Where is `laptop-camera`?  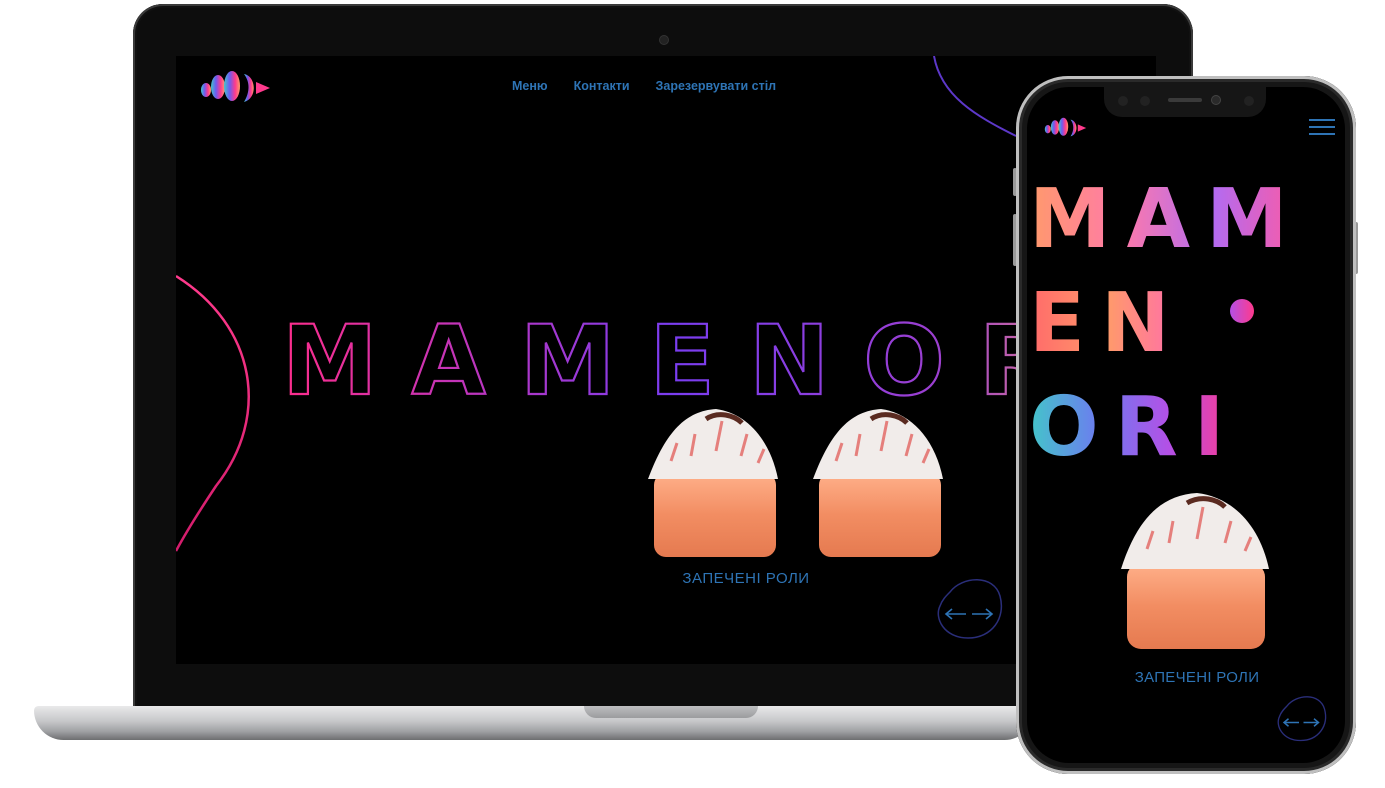
laptop-camera is located at coordinates (664, 40).